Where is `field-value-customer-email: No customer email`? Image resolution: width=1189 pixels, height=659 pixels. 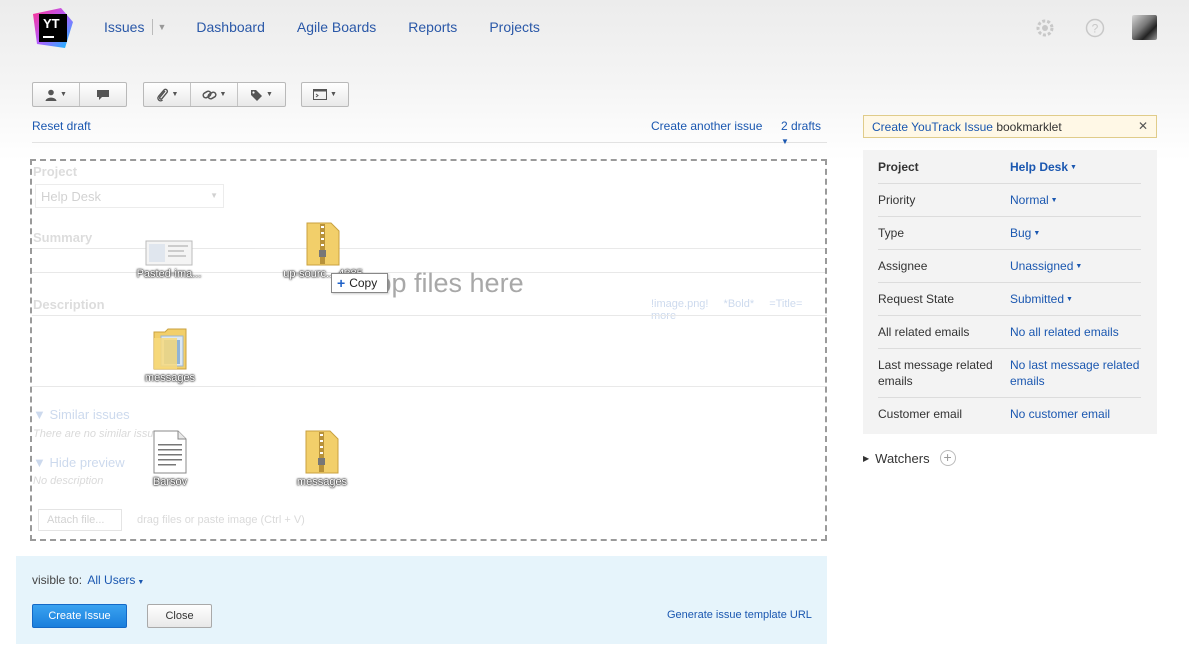 field-value-customer-email: No customer email is located at coordinates (1060, 414).